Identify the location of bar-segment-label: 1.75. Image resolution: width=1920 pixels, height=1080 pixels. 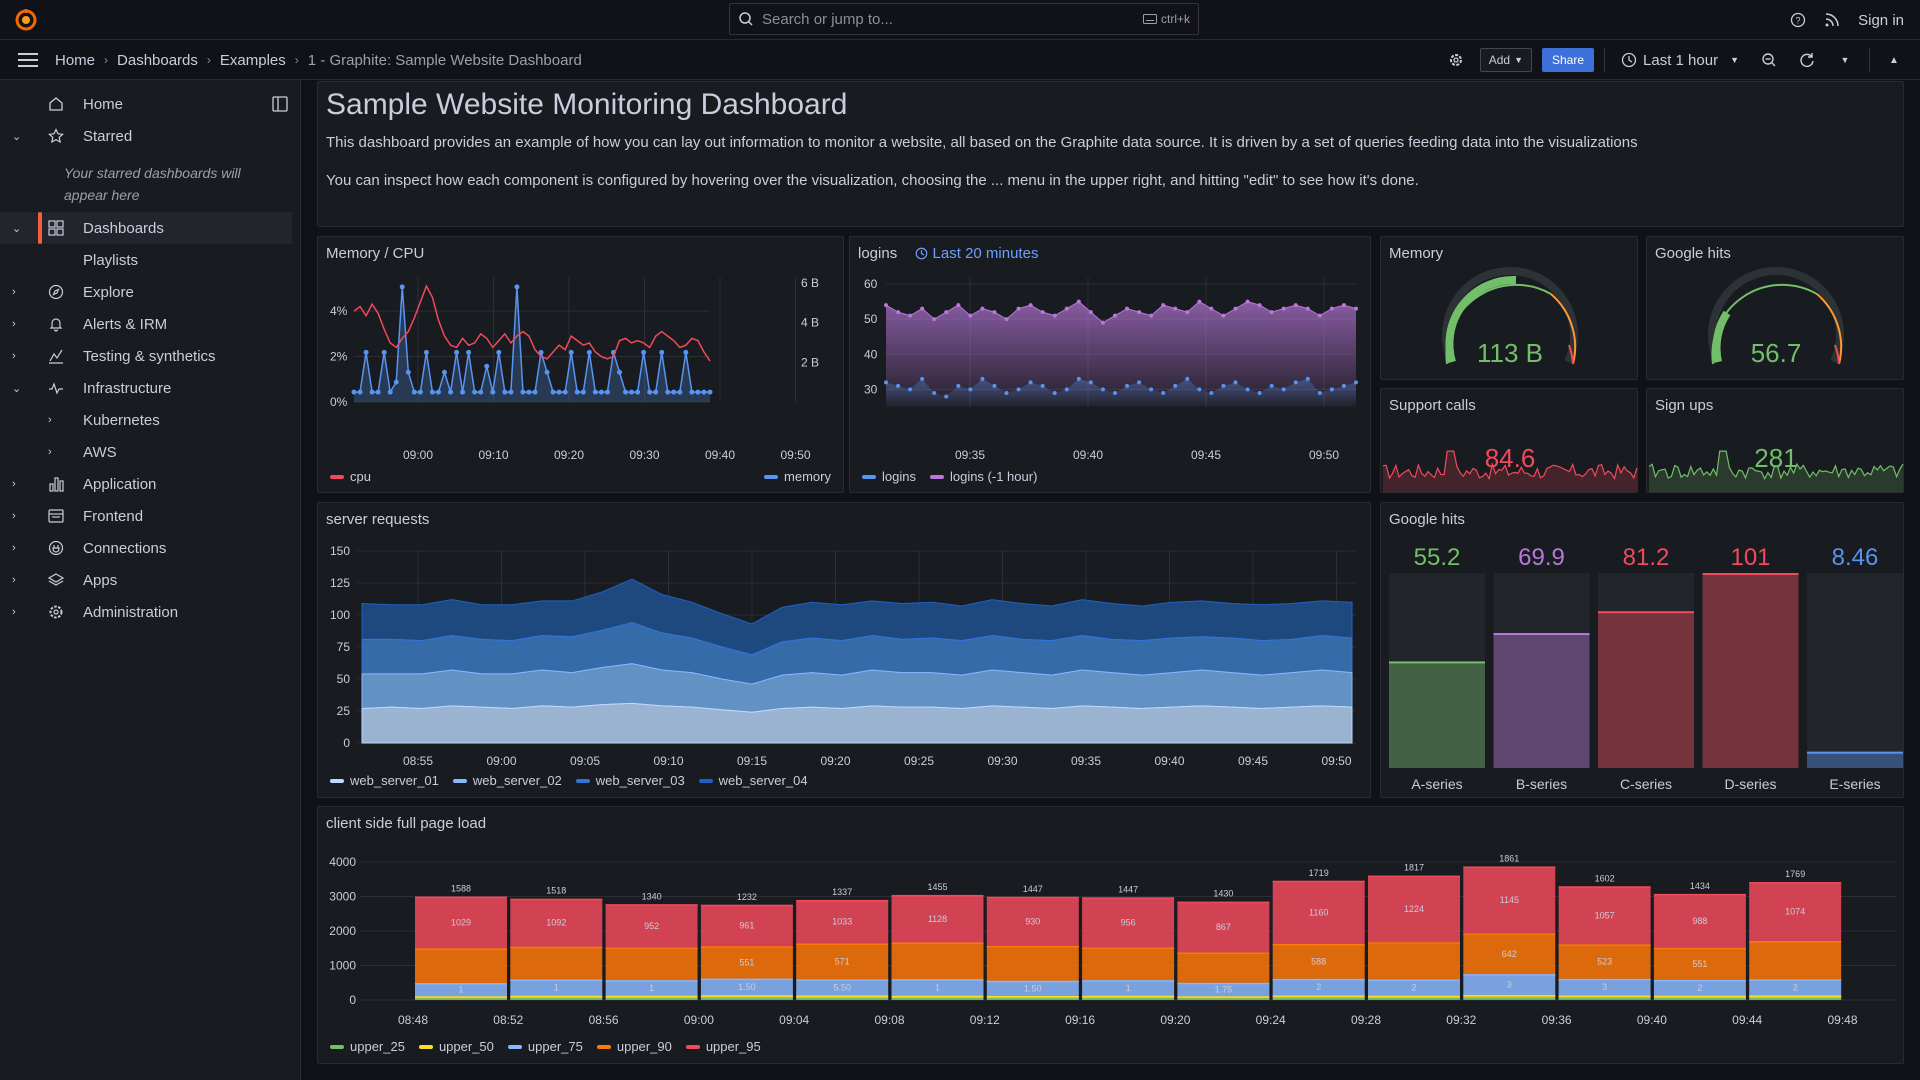
(1224, 989).